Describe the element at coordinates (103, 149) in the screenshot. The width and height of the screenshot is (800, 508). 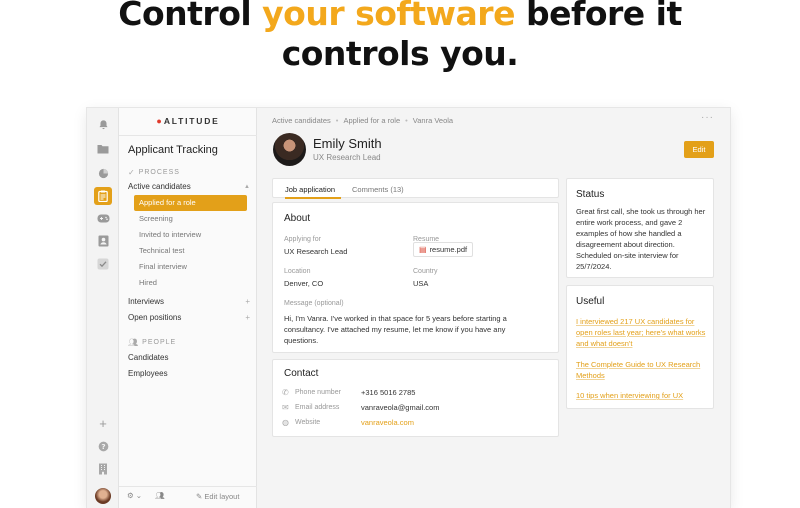
I see `folder-icon` at that location.